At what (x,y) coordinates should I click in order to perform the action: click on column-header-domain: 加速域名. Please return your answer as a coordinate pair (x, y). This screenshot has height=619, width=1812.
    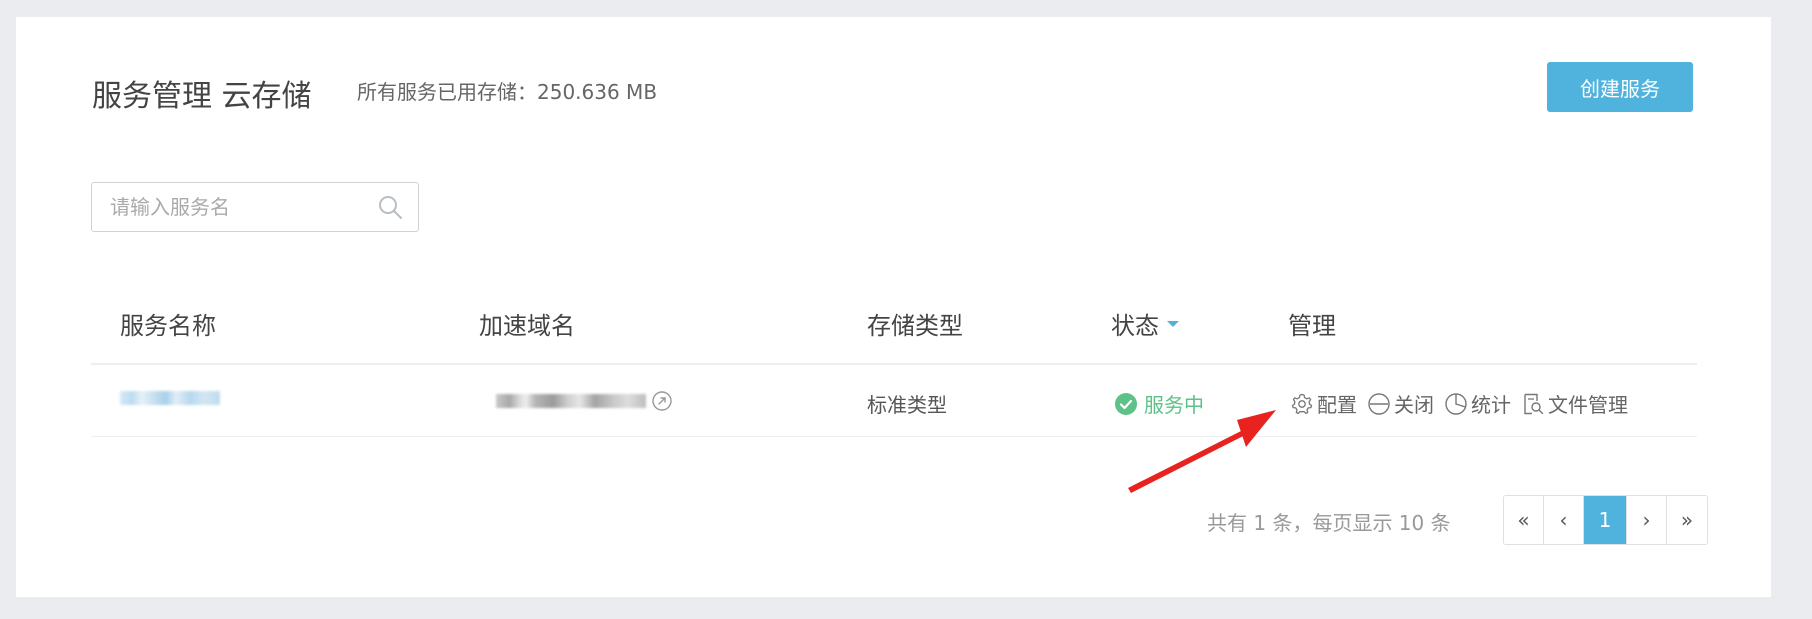
    Looking at the image, I should click on (527, 323).